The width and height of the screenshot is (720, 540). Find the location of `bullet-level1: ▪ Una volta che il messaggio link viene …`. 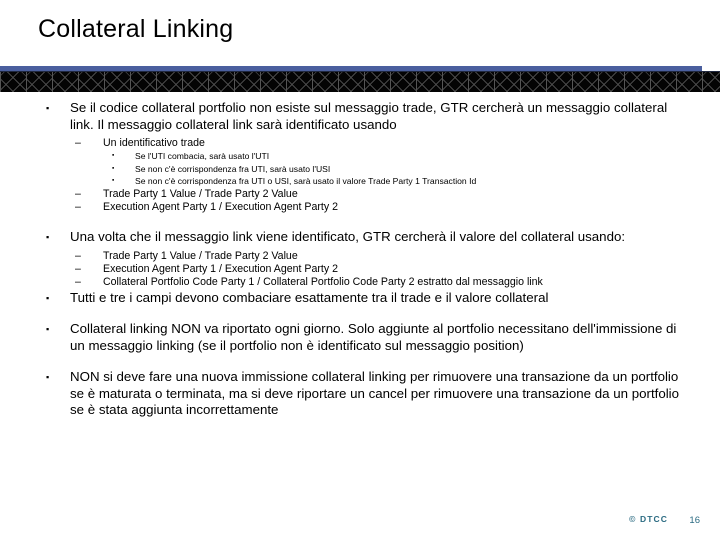

bullet-level1: ▪ Una volta che il messaggio link viene … is located at coordinates (360, 237).